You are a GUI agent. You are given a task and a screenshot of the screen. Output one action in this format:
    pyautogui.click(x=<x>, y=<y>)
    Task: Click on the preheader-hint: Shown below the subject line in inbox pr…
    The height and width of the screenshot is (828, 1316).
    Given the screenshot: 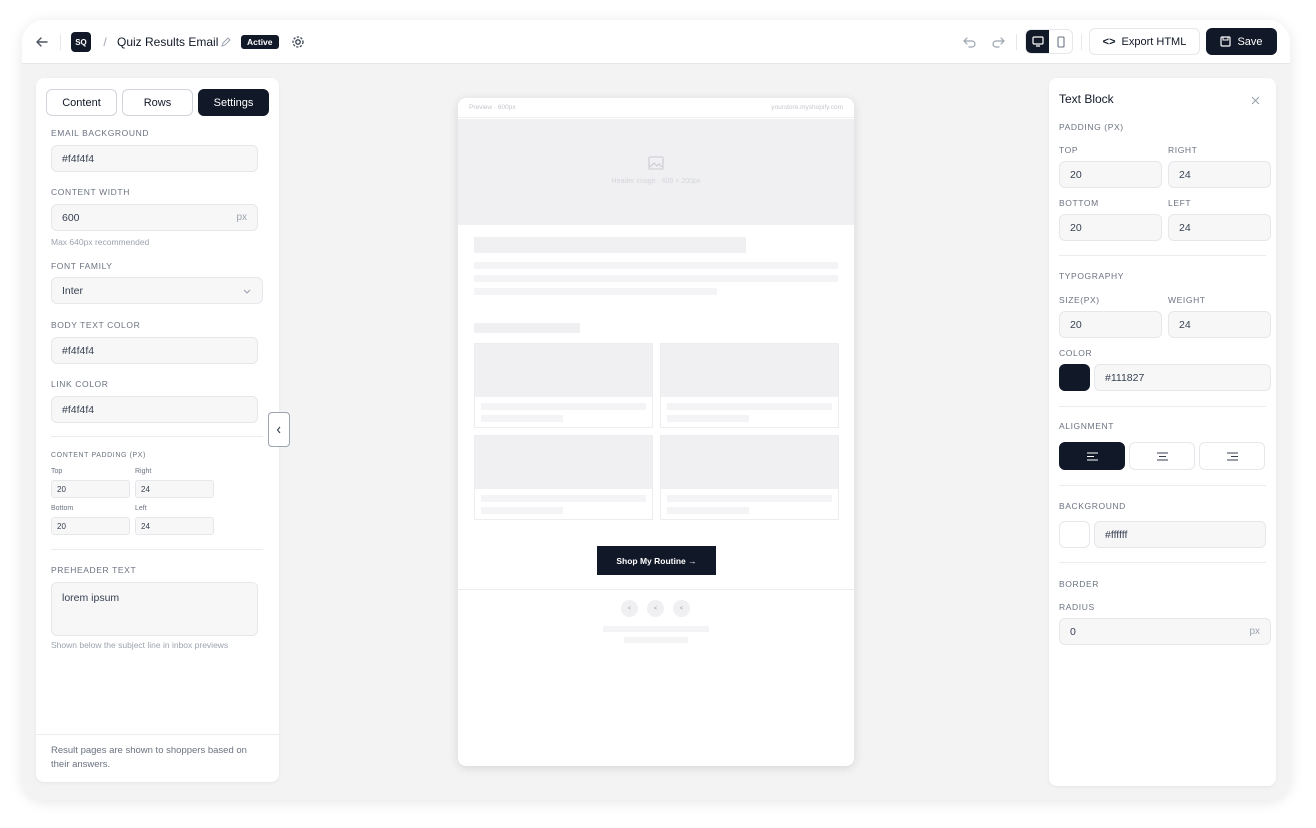 What is the action you would take?
    pyautogui.click(x=140, y=645)
    